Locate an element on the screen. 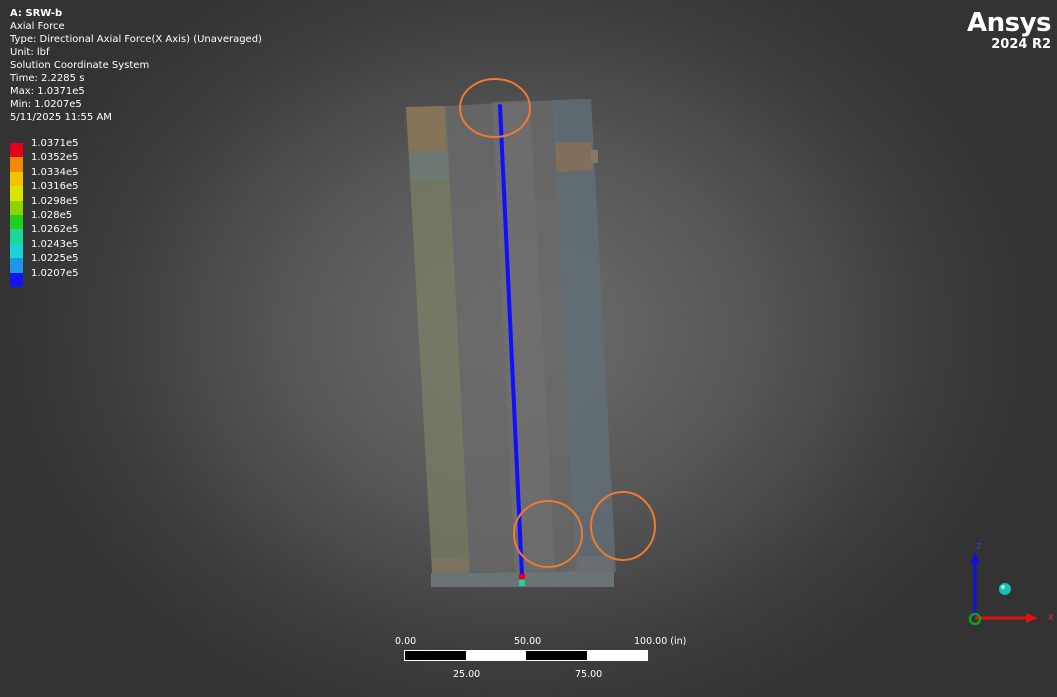 The height and width of the screenshot is (697, 1057). legend-label: 1.0243e5 is located at coordinates (55, 244).